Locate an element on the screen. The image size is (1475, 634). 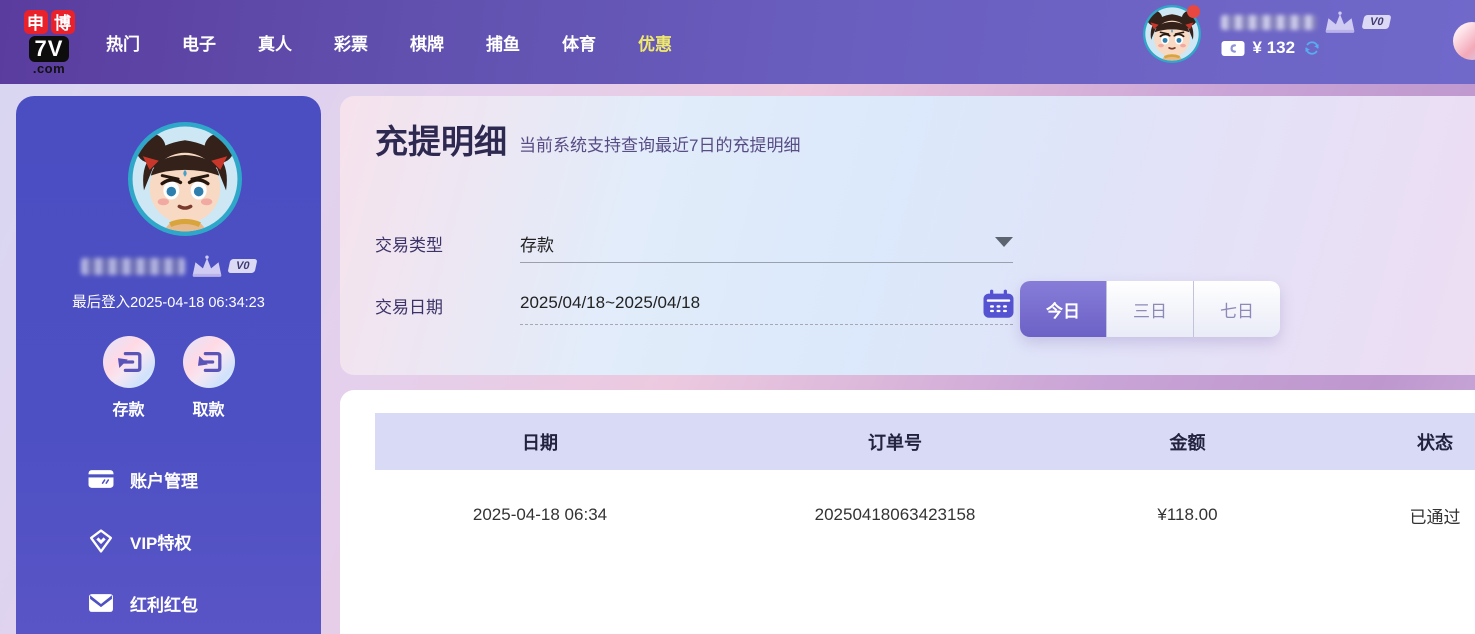
page-title: 充提明细 is located at coordinates (441, 141).